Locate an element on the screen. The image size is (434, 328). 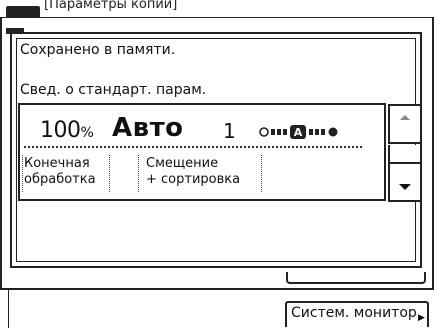
zoom-value: 100 is located at coordinates (60, 130).